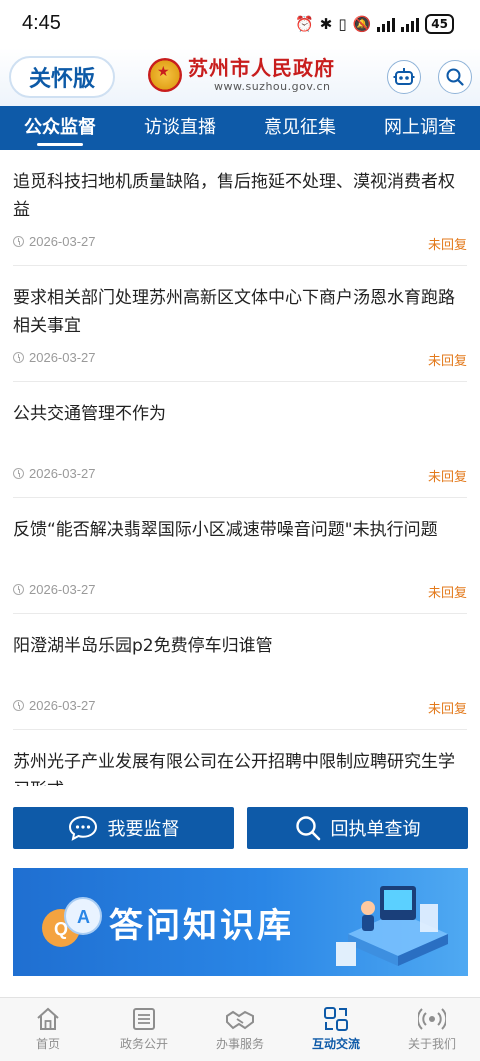  What do you see at coordinates (392, 926) in the screenshot?
I see `server-illustration-icon` at bounding box center [392, 926].